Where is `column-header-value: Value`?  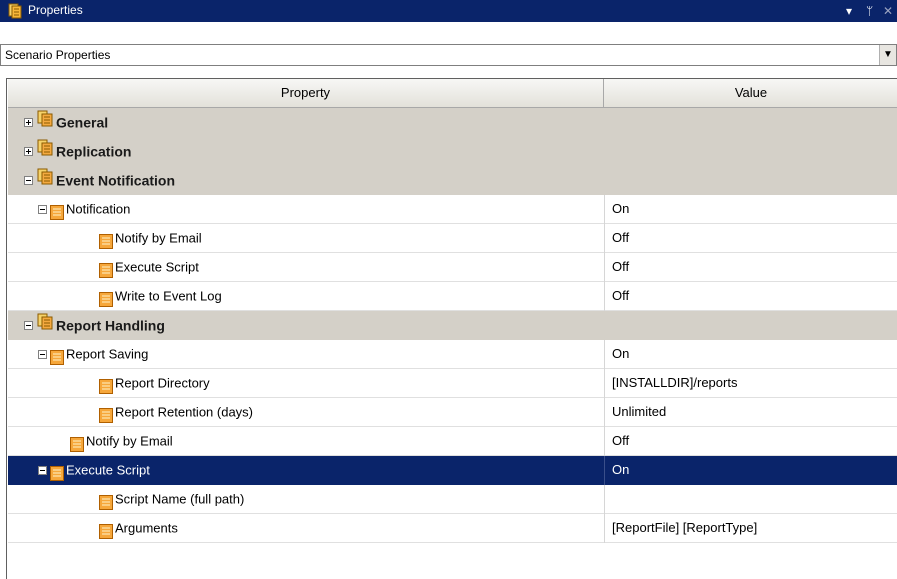 column-header-value: Value is located at coordinates (751, 93).